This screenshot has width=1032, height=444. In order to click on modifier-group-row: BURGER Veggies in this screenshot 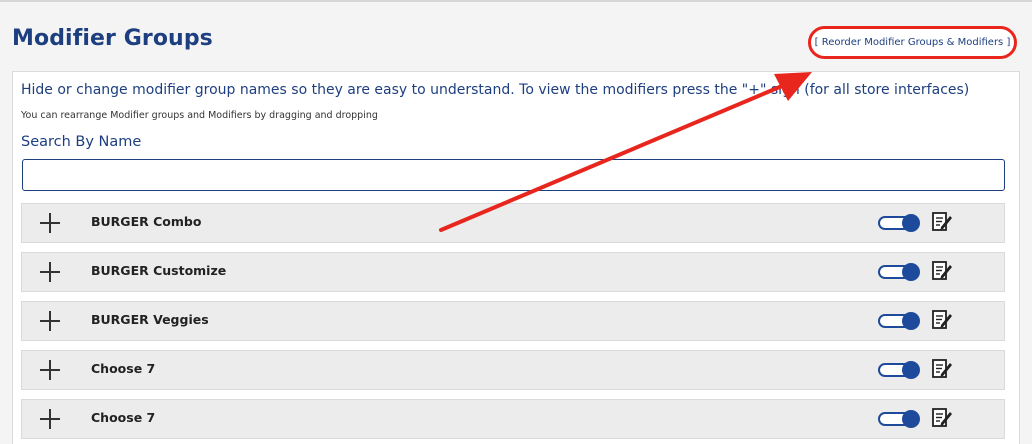, I will do `click(513, 321)`.